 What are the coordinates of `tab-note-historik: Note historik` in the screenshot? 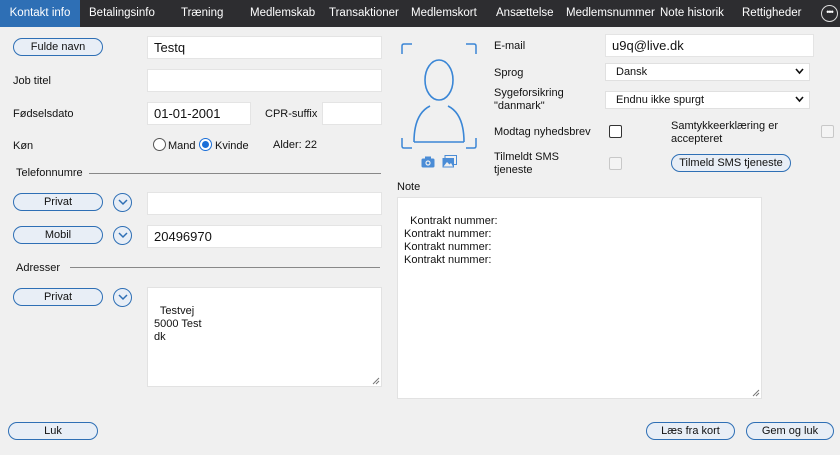 It's located at (692, 13).